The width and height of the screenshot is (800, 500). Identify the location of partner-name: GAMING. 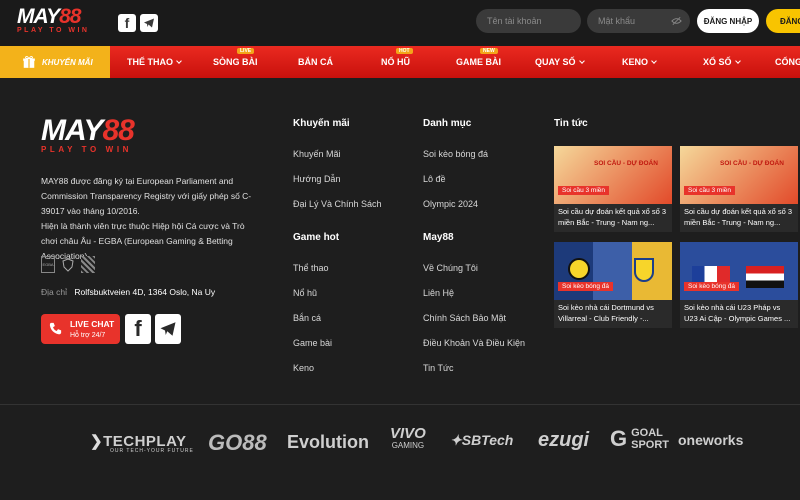
(408, 445).